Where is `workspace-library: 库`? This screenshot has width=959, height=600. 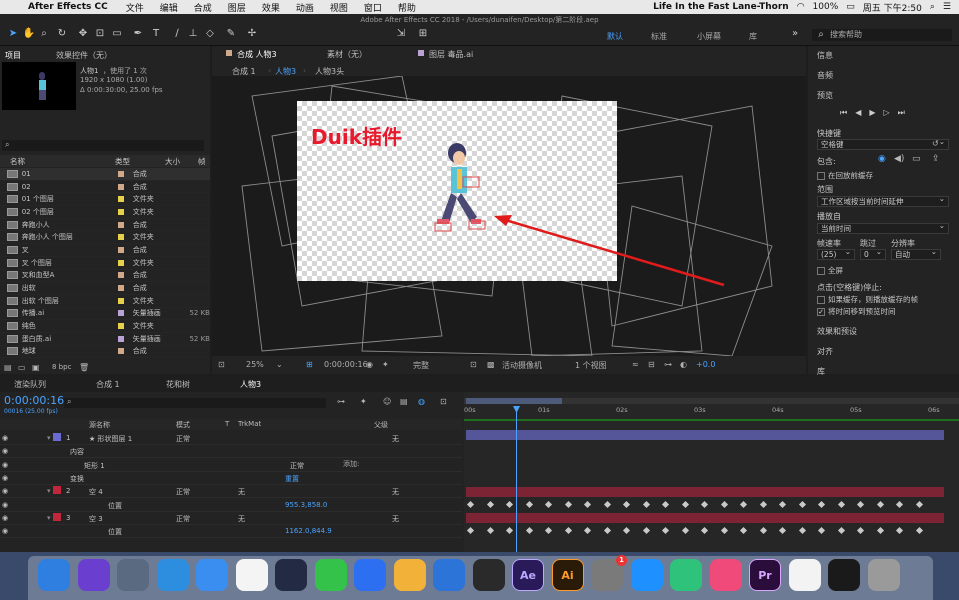 workspace-library: 库 is located at coordinates (753, 36).